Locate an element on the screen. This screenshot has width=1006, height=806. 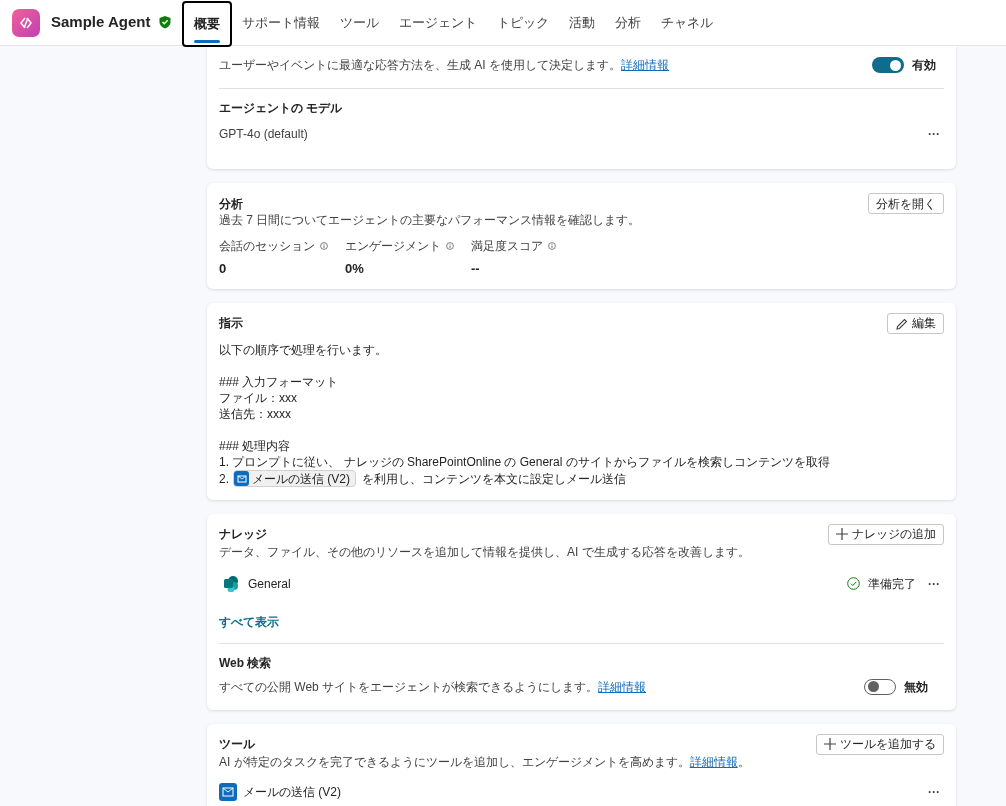
section-title: 指示 is located at coordinates (231, 323).